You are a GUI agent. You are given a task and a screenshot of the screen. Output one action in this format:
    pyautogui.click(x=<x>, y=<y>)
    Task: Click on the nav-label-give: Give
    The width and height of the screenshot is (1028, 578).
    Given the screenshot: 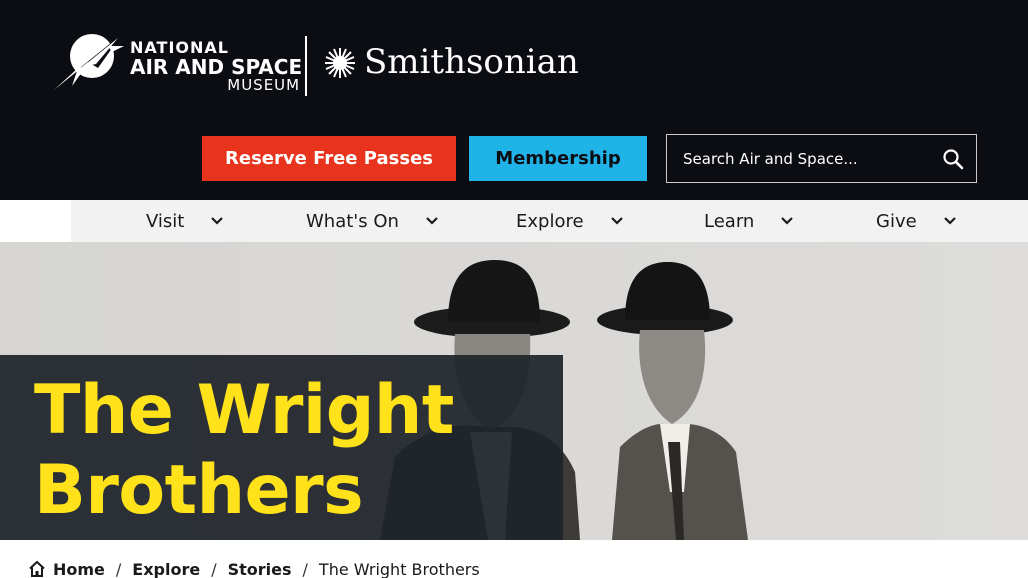 What is the action you would take?
    pyautogui.click(x=896, y=221)
    